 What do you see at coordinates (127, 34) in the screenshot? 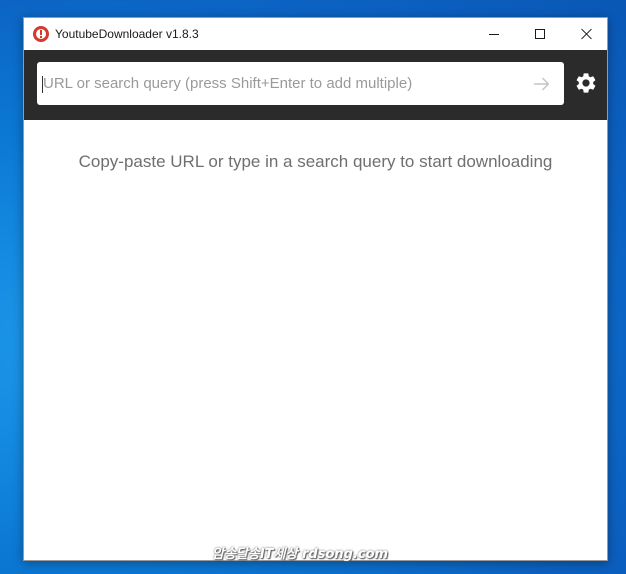
I see `window-title: YoutubeDownloader v1.8.3` at bounding box center [127, 34].